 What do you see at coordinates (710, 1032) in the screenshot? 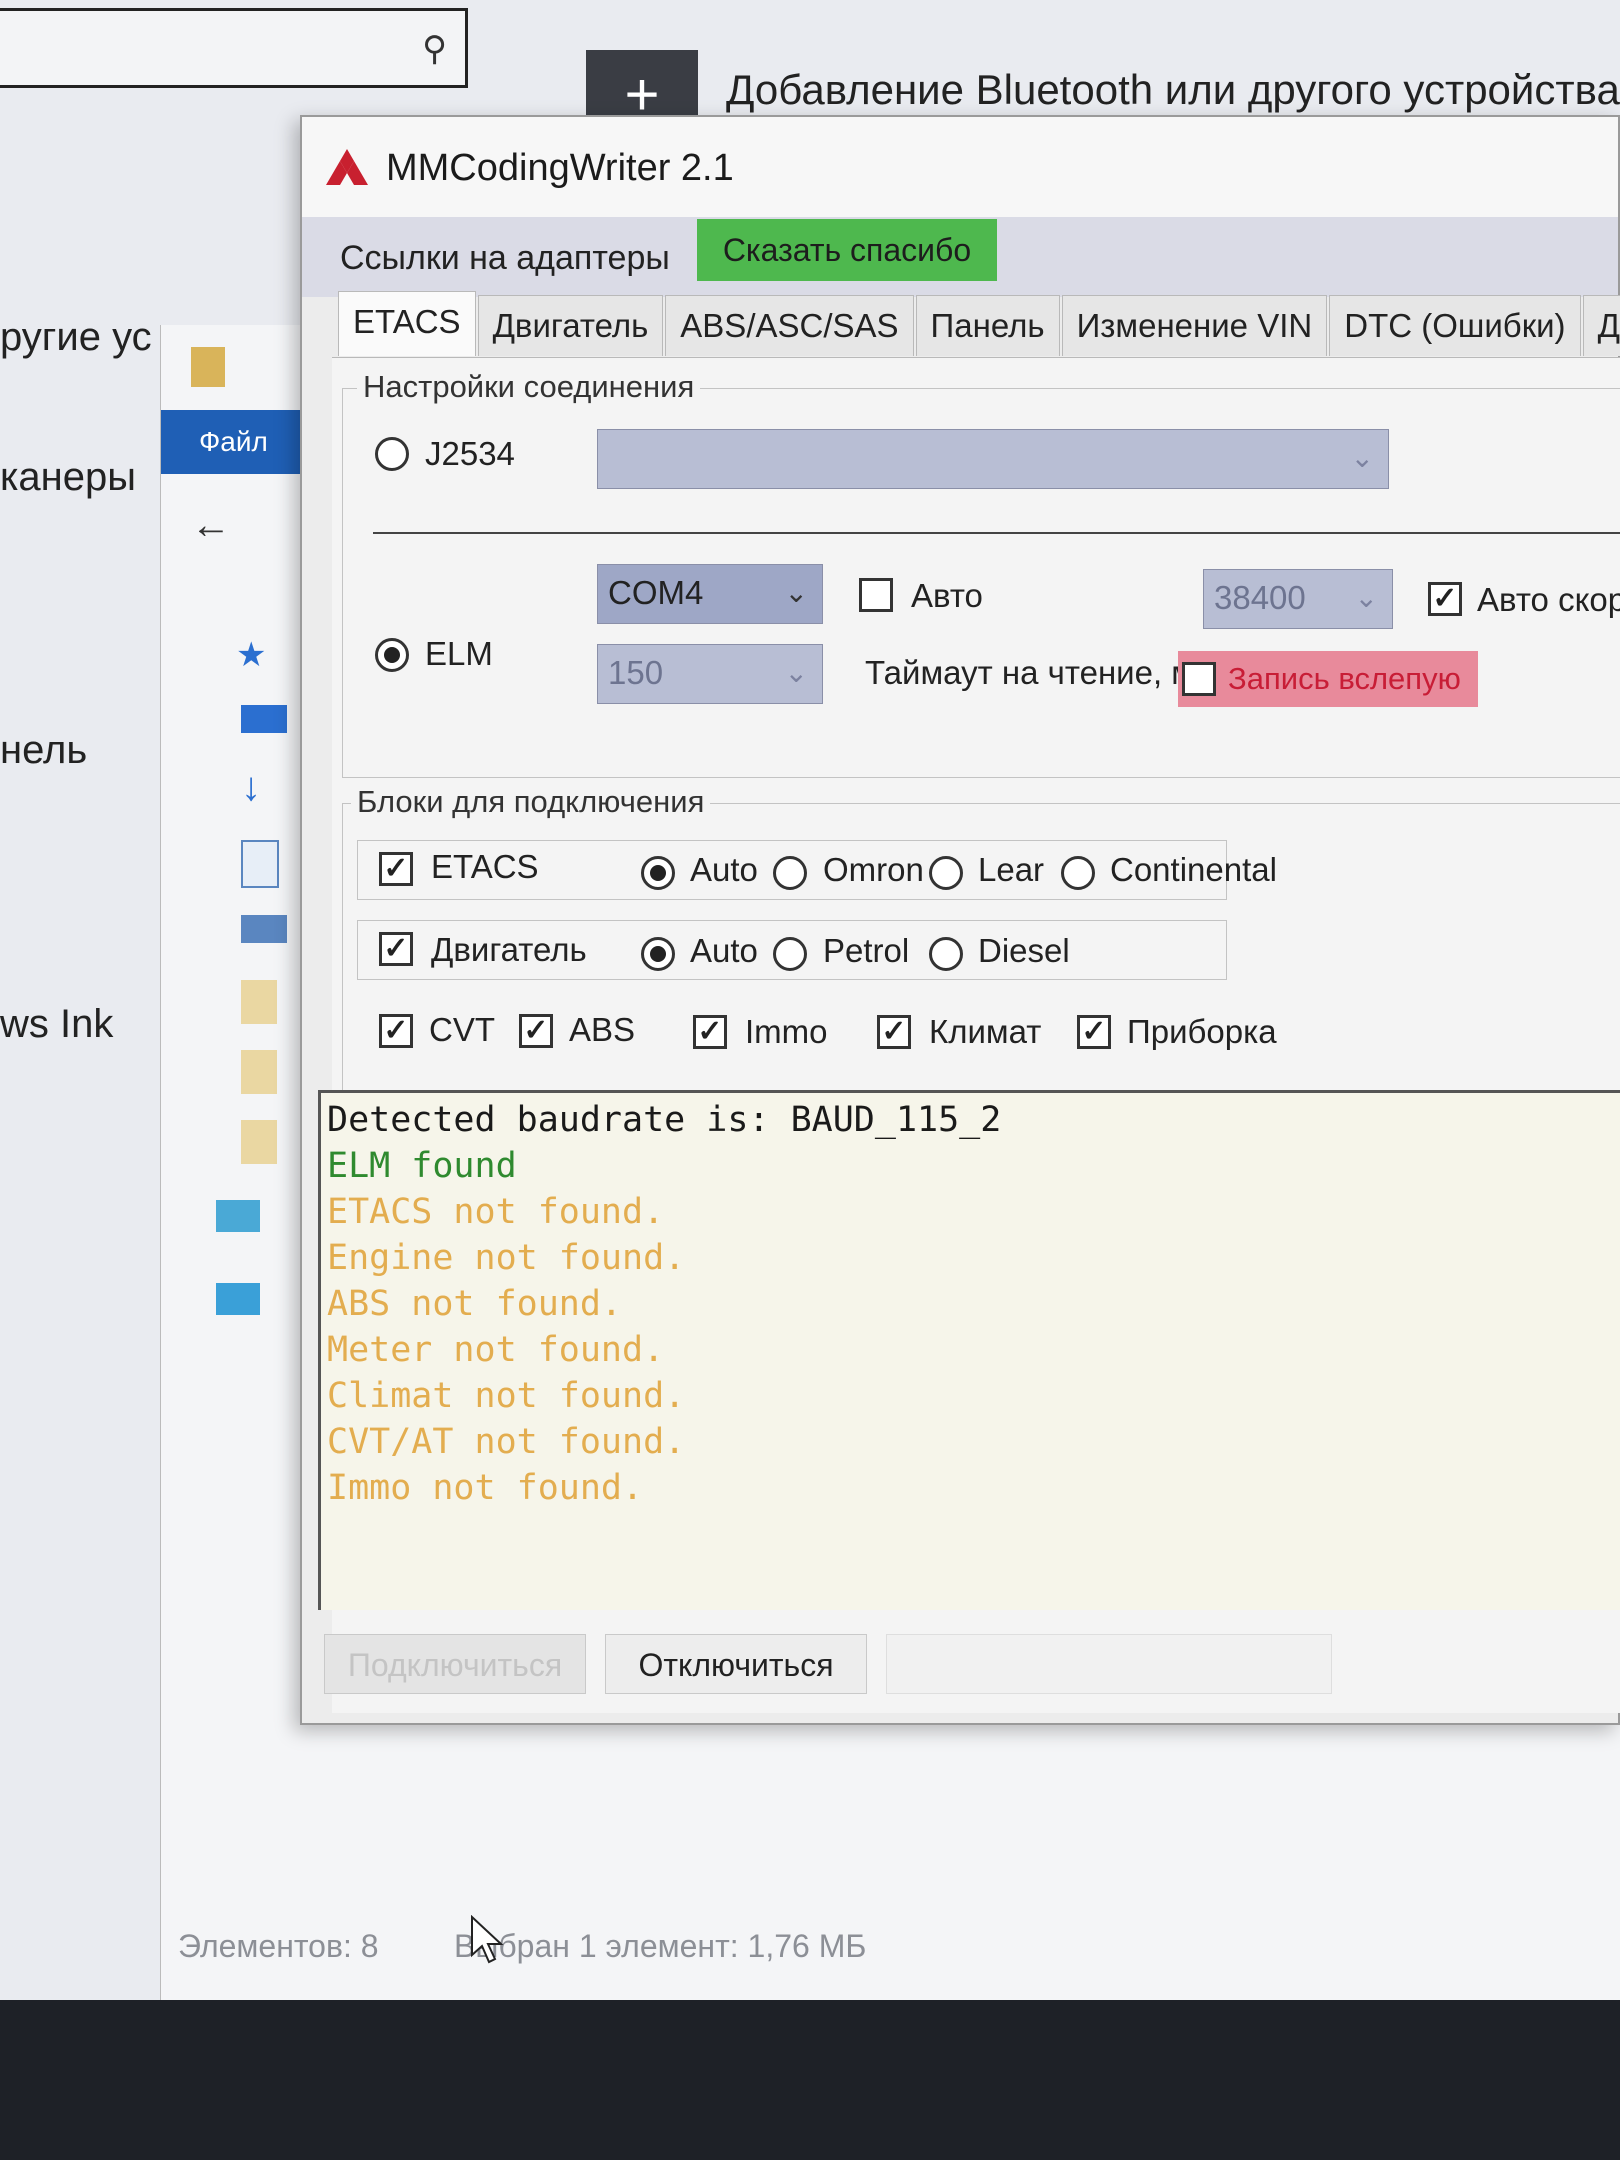
I see `immo-checkbox: ✓` at bounding box center [710, 1032].